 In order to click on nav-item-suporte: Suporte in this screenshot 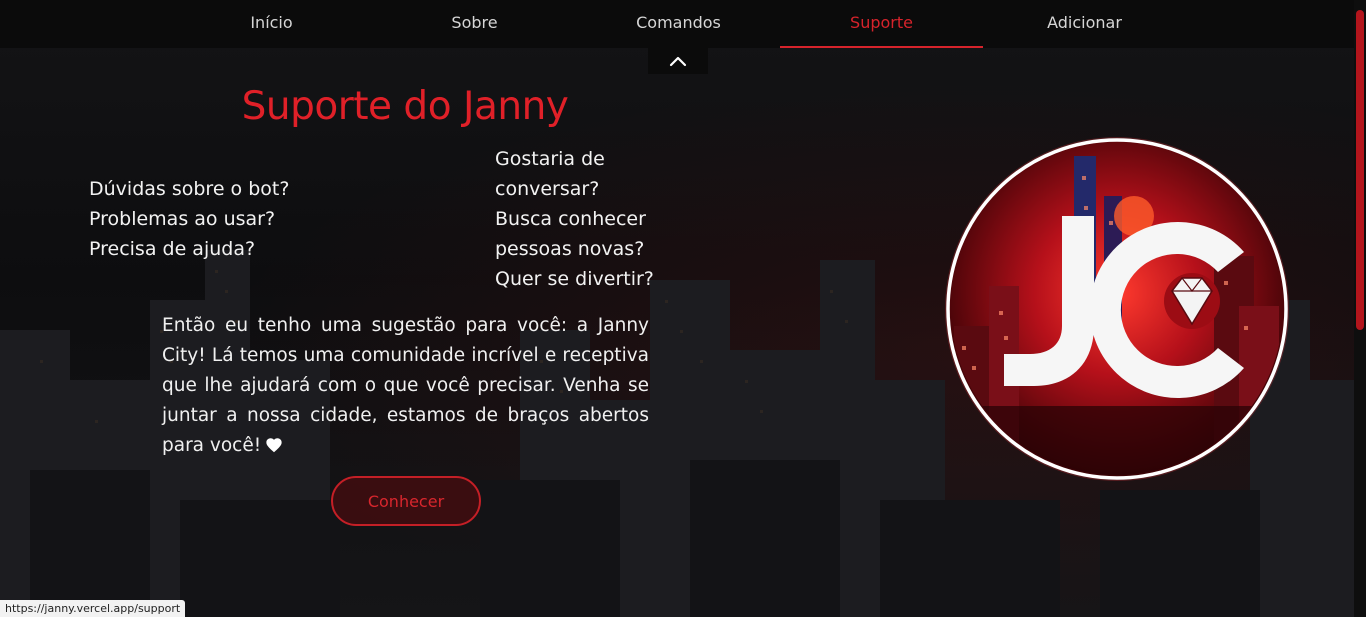, I will do `click(881, 23)`.